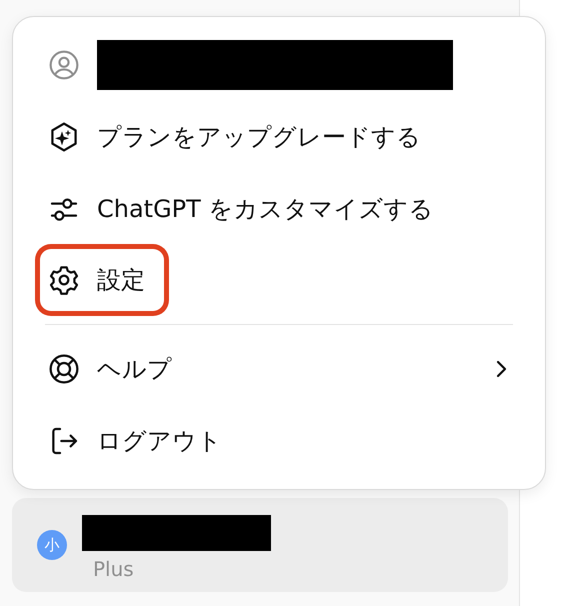  What do you see at coordinates (159, 442) in the screenshot?
I see `menu-label: ログアウト` at bounding box center [159, 442].